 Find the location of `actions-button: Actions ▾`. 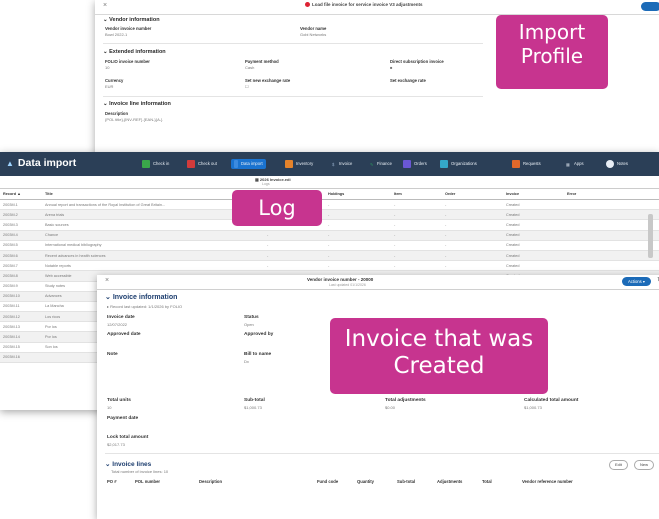

actions-button: Actions ▾ is located at coordinates (636, 281).